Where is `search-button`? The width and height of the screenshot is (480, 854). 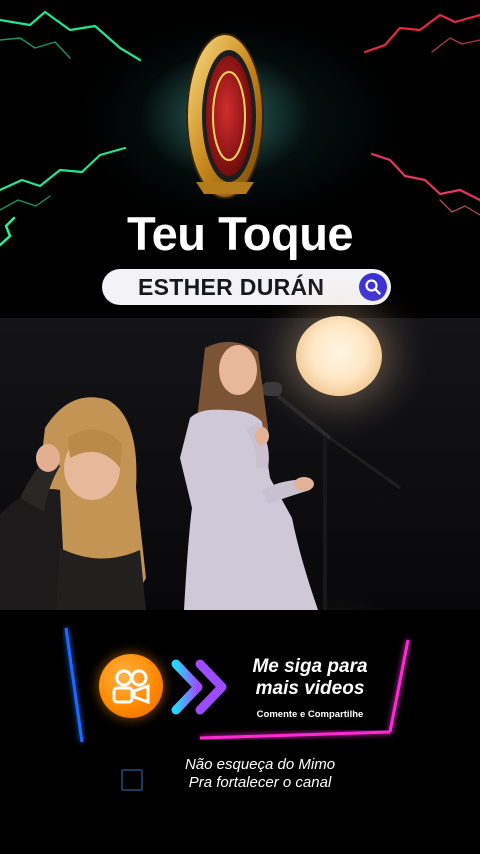 search-button is located at coordinates (373, 287).